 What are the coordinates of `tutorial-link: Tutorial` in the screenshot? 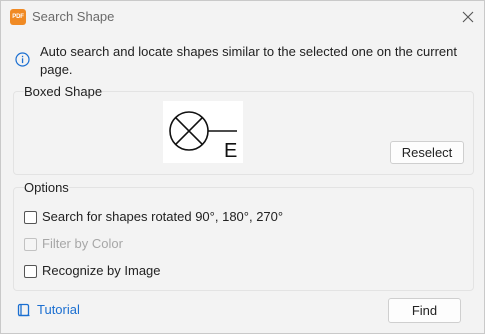 It's located at (48, 310).